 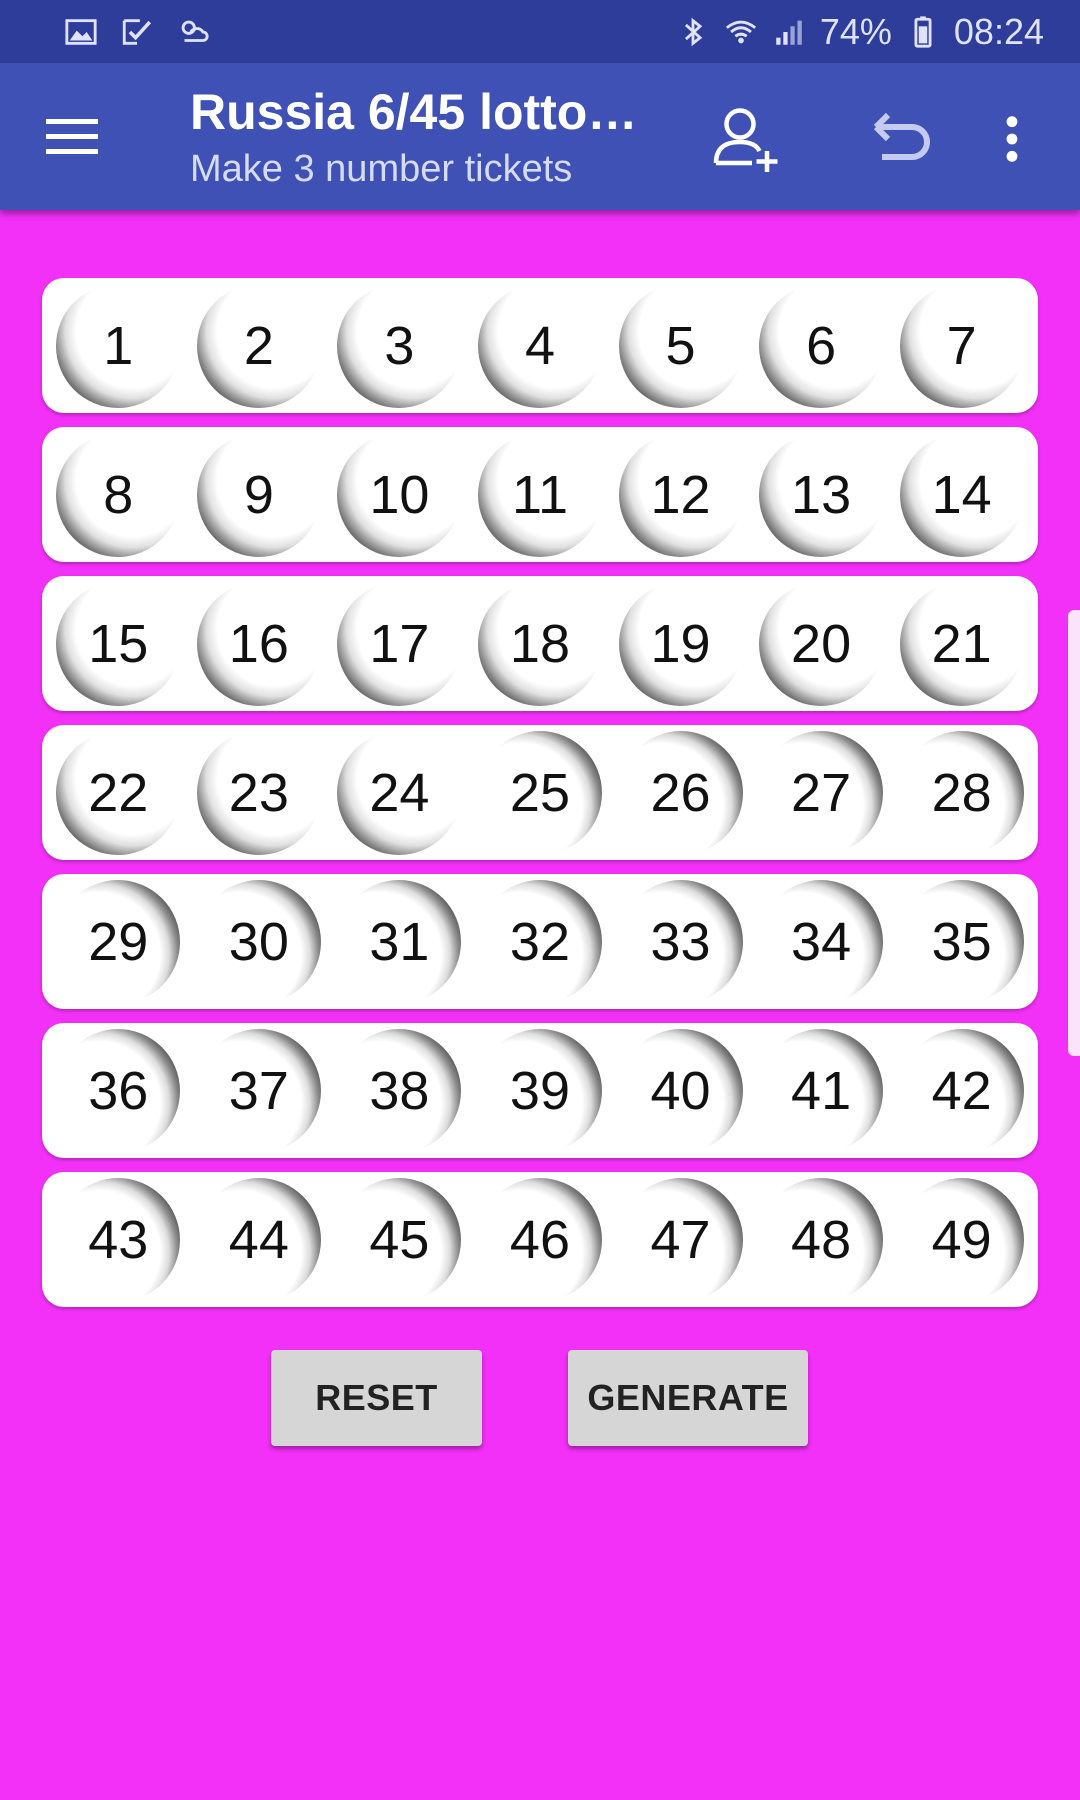 I want to click on undo-button, so click(x=900, y=139).